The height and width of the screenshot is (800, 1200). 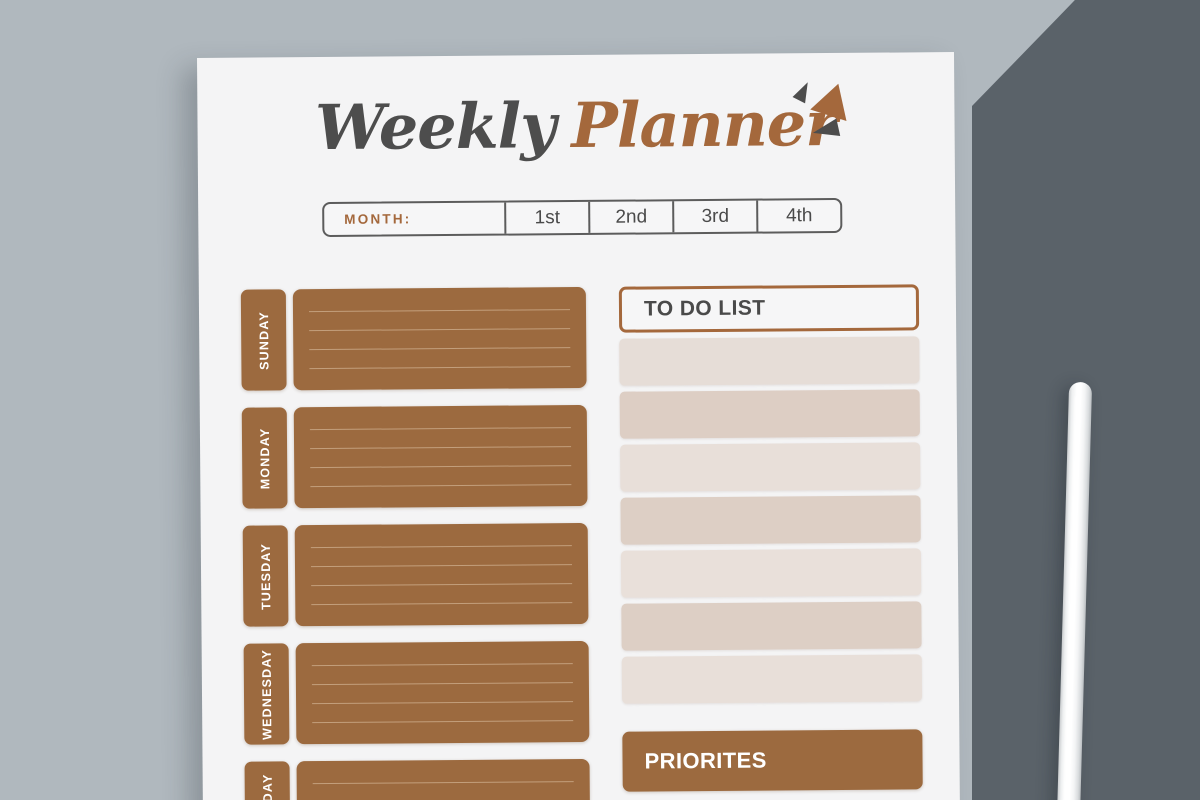 I want to click on day-tab-label: WEDNESDAY, so click(x=266, y=694).